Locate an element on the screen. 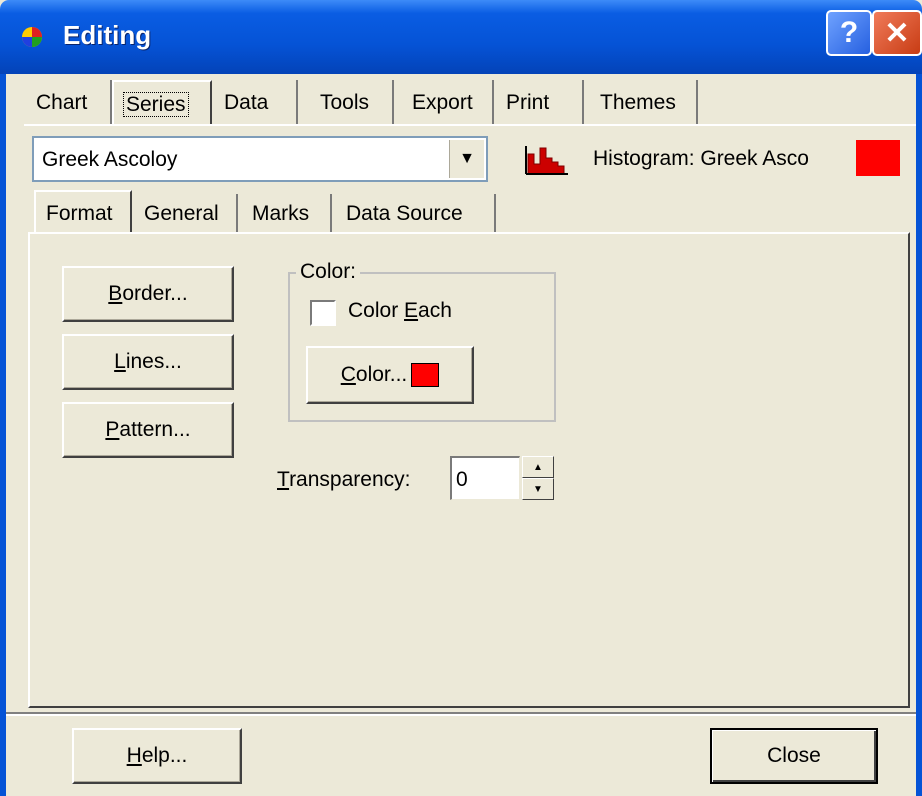 The width and height of the screenshot is (922, 796). tab-export: Export is located at coordinates (448, 102).